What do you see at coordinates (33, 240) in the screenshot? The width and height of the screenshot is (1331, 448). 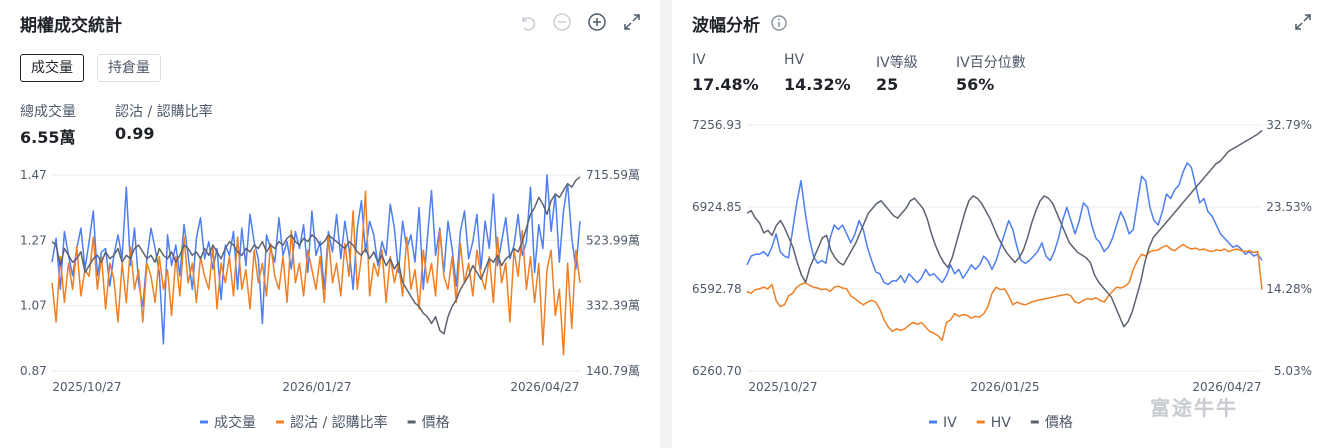 I see `y-left-tick-label: 1.27` at bounding box center [33, 240].